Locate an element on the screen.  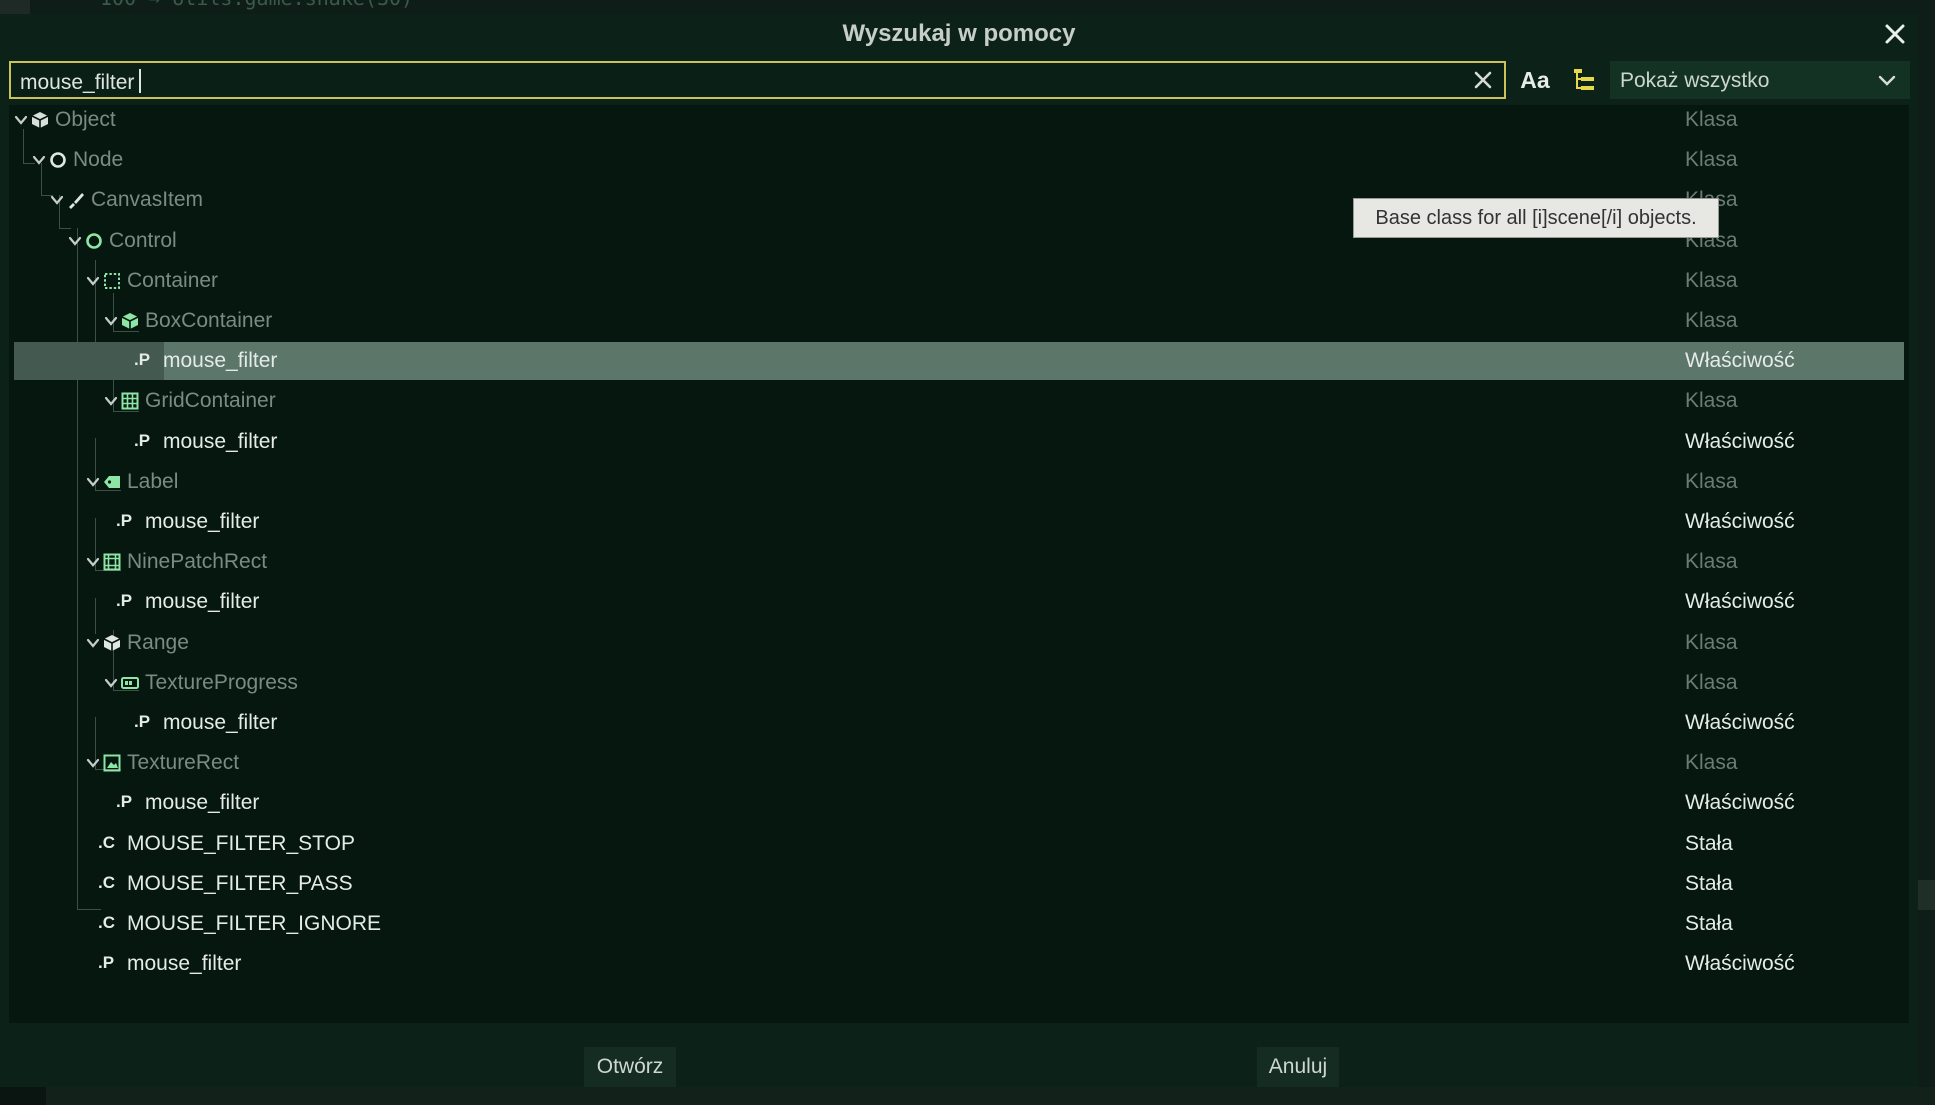
background-status-area is located at coordinates (967, 1096).